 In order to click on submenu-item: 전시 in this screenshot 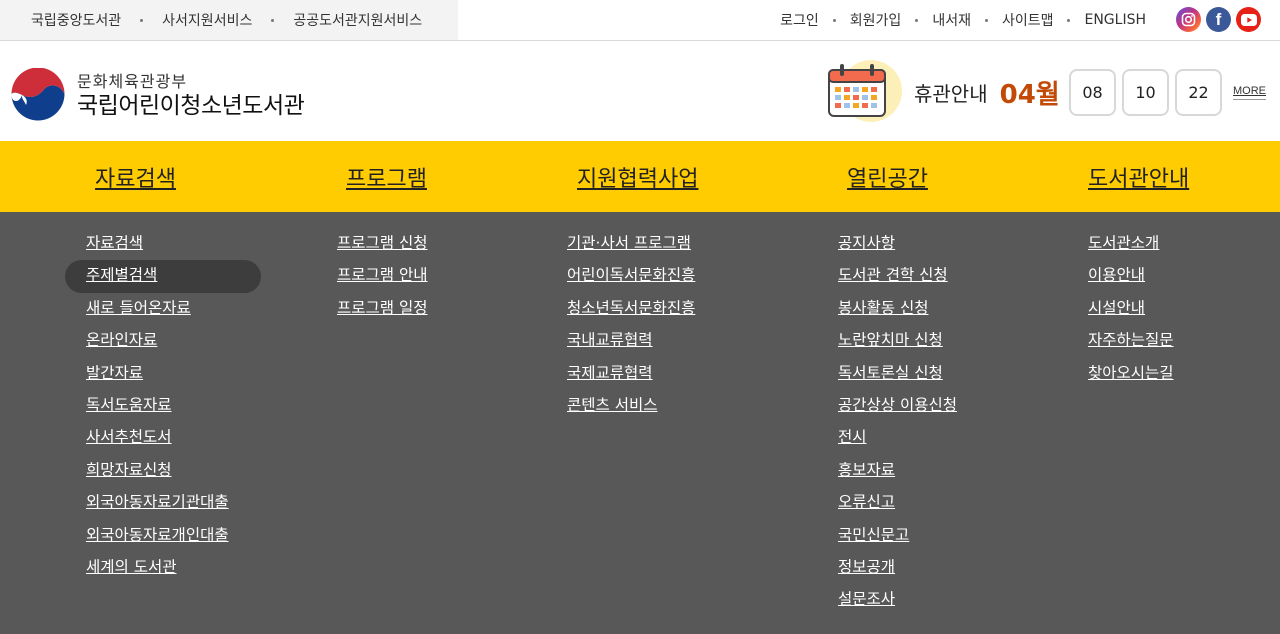, I will do `click(897, 440)`.